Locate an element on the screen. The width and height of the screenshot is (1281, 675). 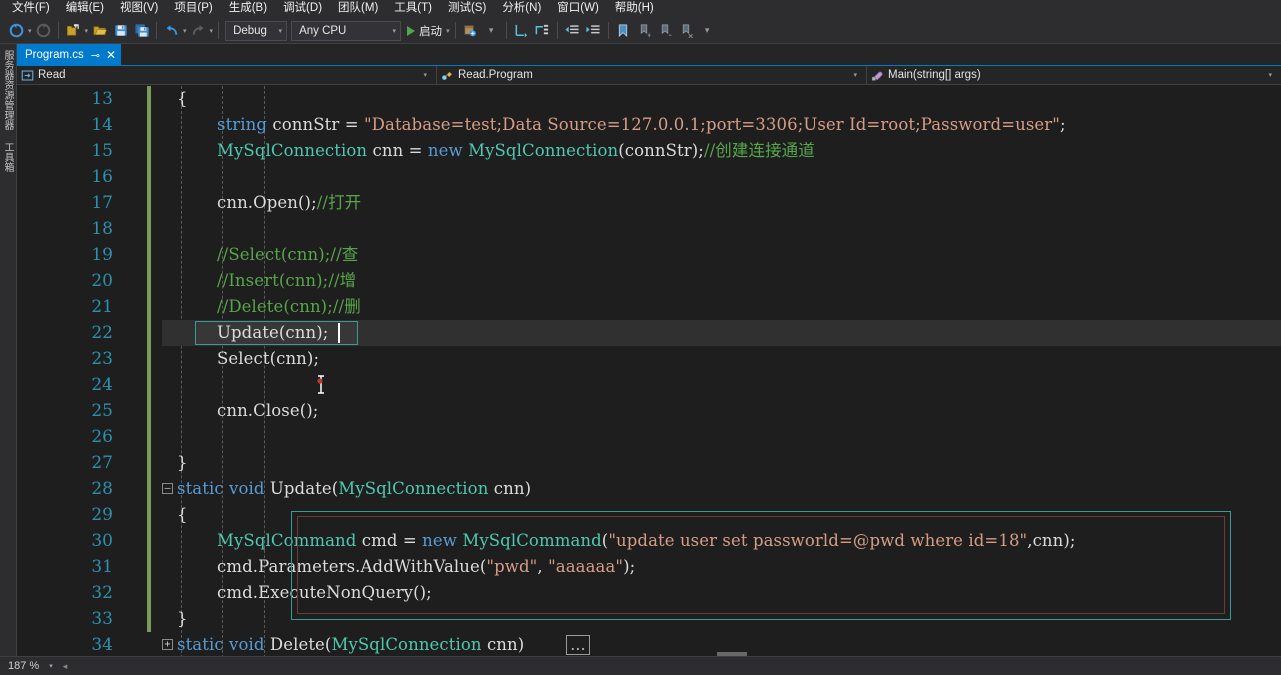
status-nav-arrow-icon: ◂ is located at coordinates (65, 666).